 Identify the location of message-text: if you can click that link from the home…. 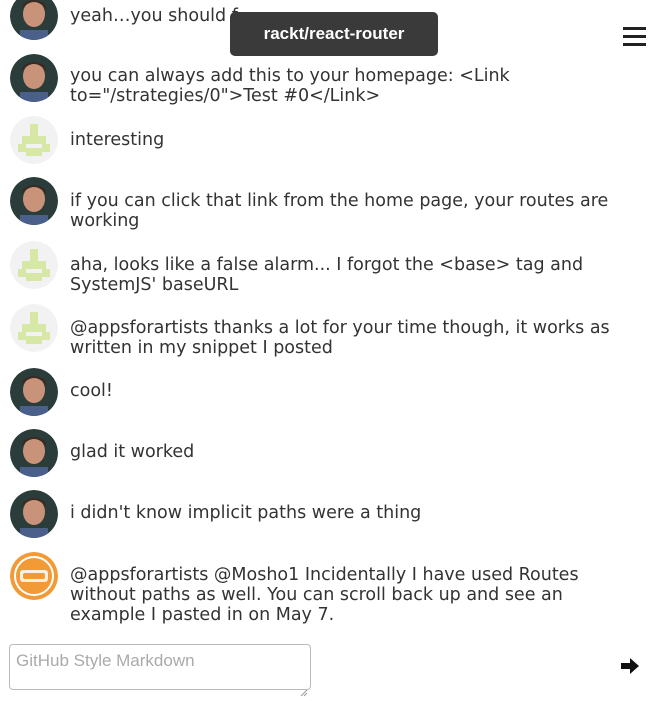
(339, 211).